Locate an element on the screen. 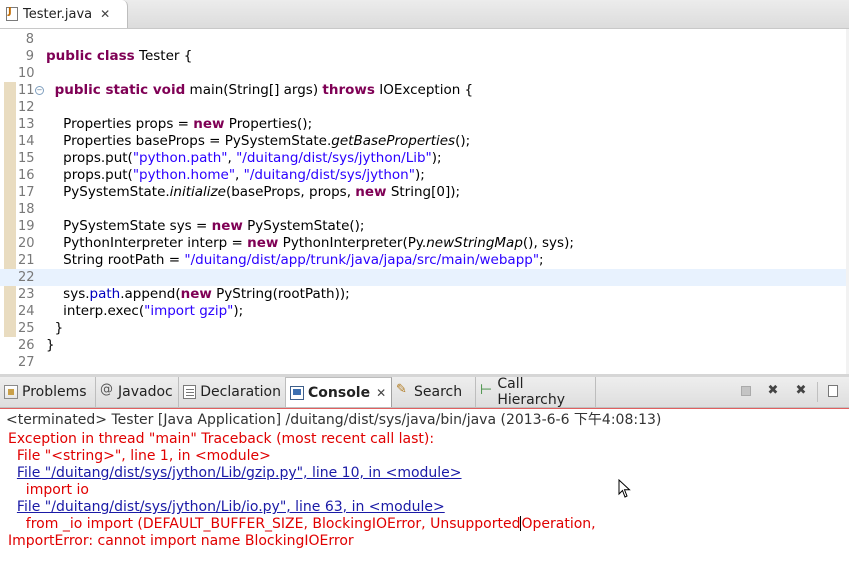  line-number: 25 is located at coordinates (26, 328).